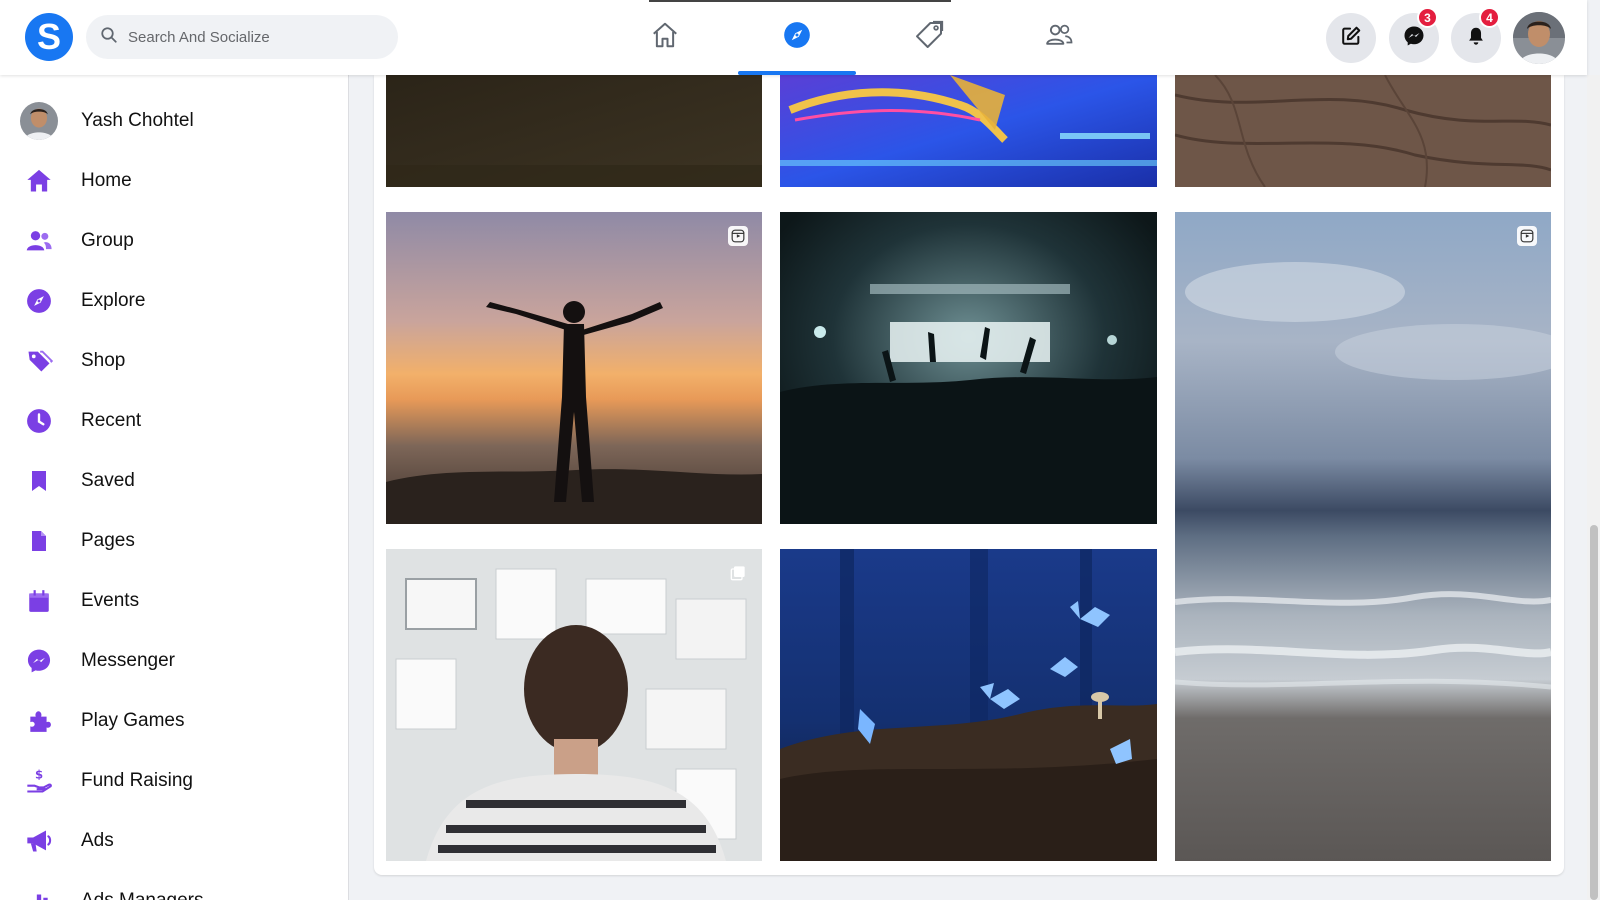 The image size is (1600, 900). What do you see at coordinates (111, 420) in the screenshot?
I see `sidebar-item-label: Recent` at bounding box center [111, 420].